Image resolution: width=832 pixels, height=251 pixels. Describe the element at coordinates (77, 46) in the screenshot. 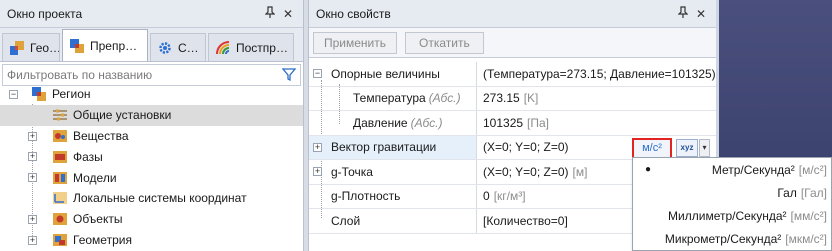

I see `preprocessor-icon` at that location.